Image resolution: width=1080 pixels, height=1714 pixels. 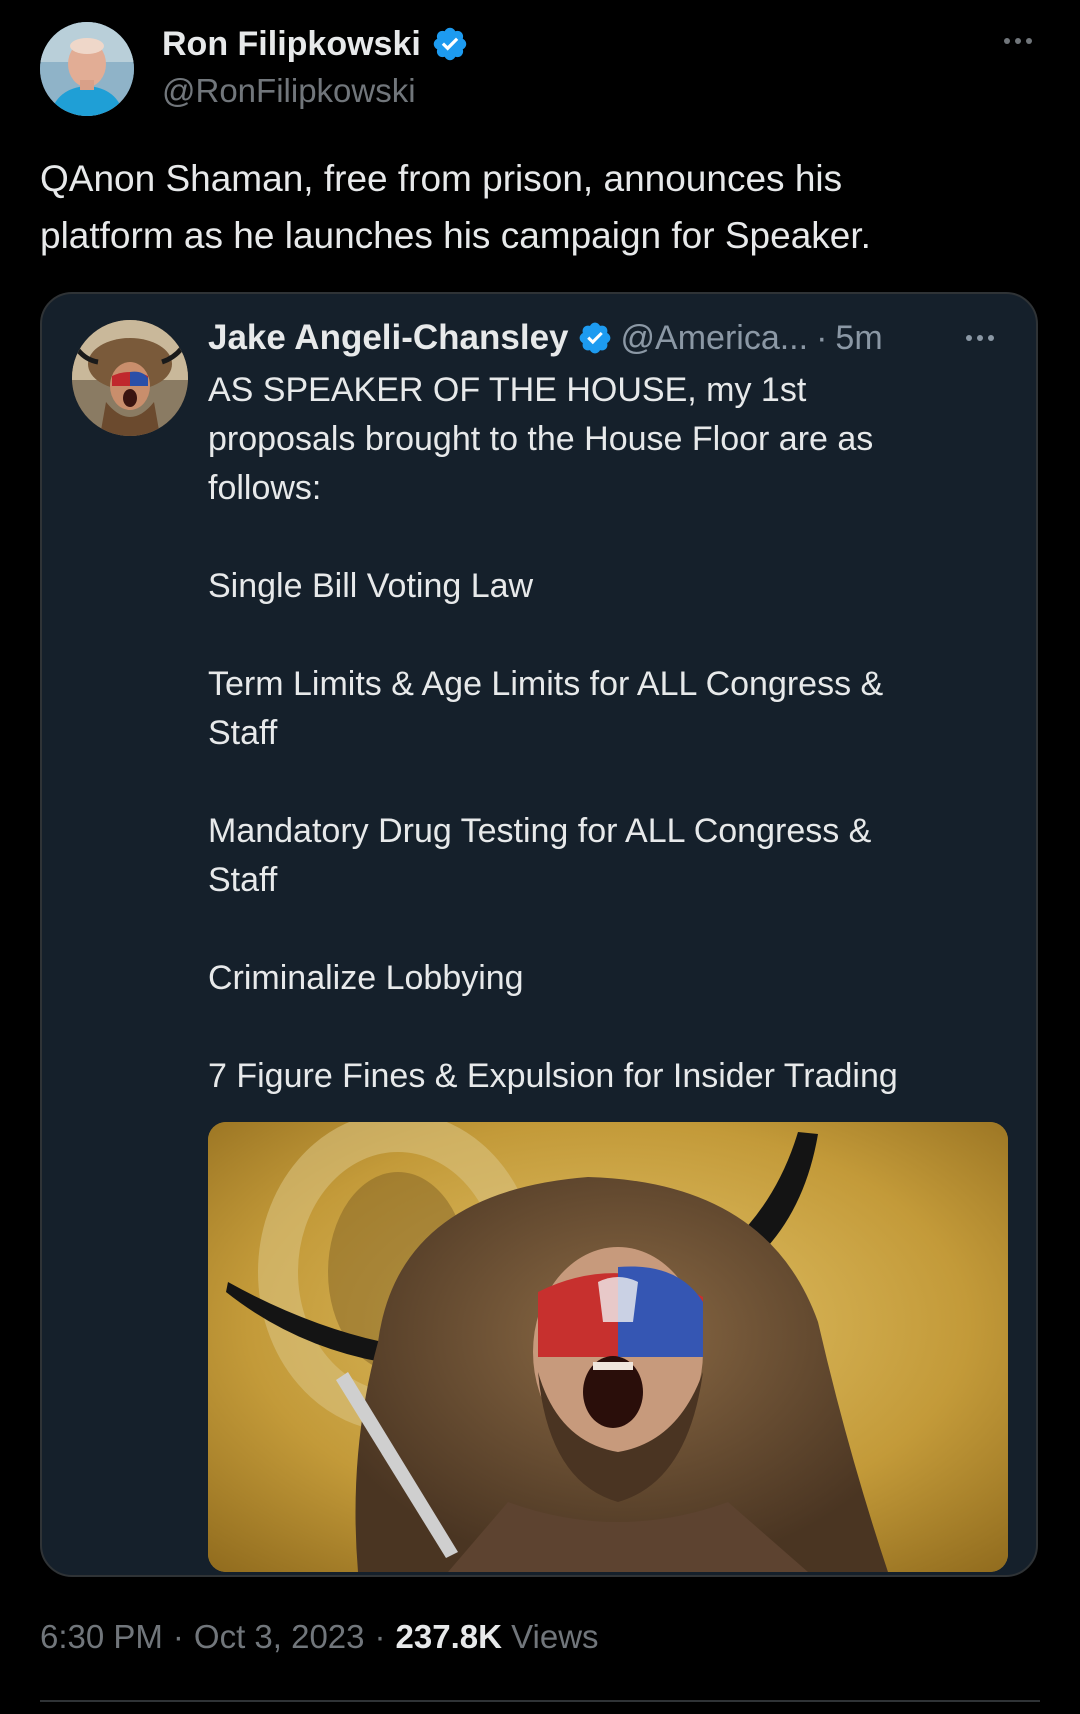 What do you see at coordinates (507, 390) in the screenshot?
I see `quote-body-line: AS SPEAKER OF THE HOUSE, my 1st` at bounding box center [507, 390].